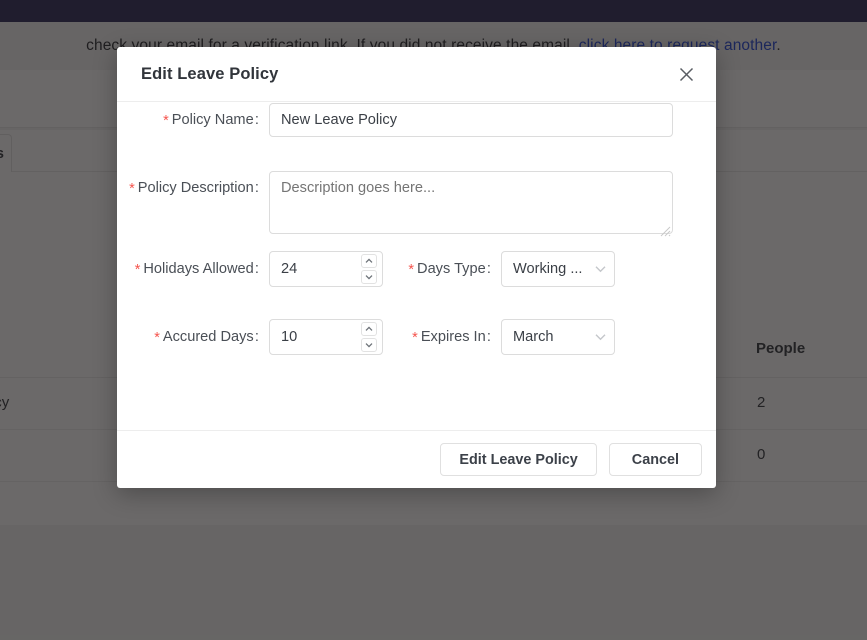  What do you see at coordinates (453, 337) in the screenshot?
I see `label-text: Expires In` at bounding box center [453, 337].